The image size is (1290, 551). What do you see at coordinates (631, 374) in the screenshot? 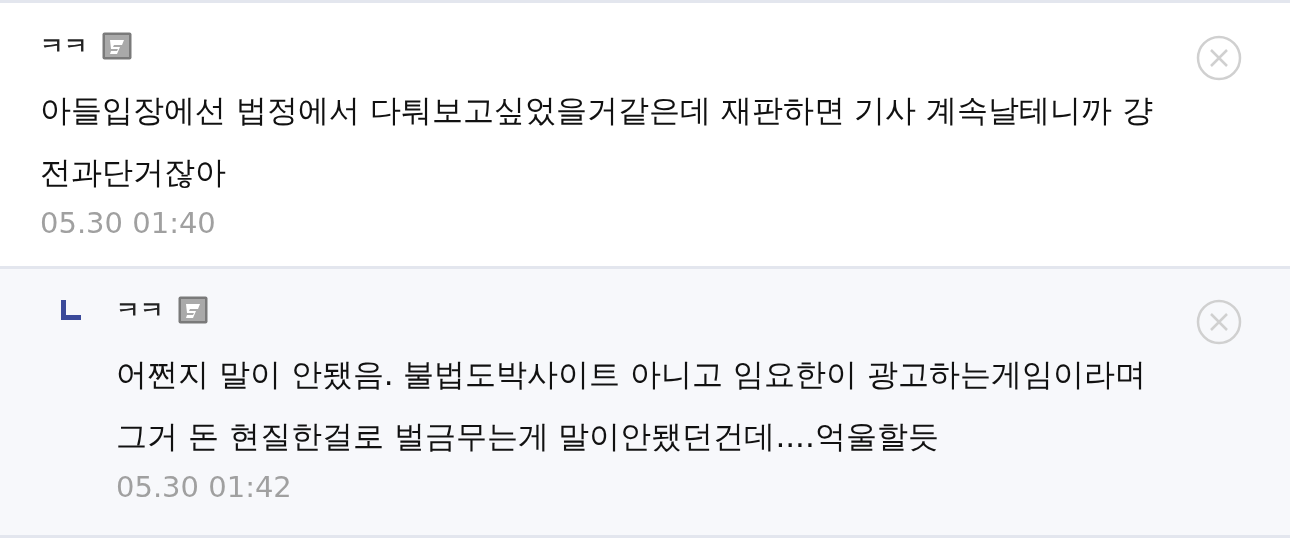
I see `comment-text: 어쩐지 말이 안됐음. 불법도박사이트 아니고 임요한이 광고하는게임이라며` at bounding box center [631, 374].